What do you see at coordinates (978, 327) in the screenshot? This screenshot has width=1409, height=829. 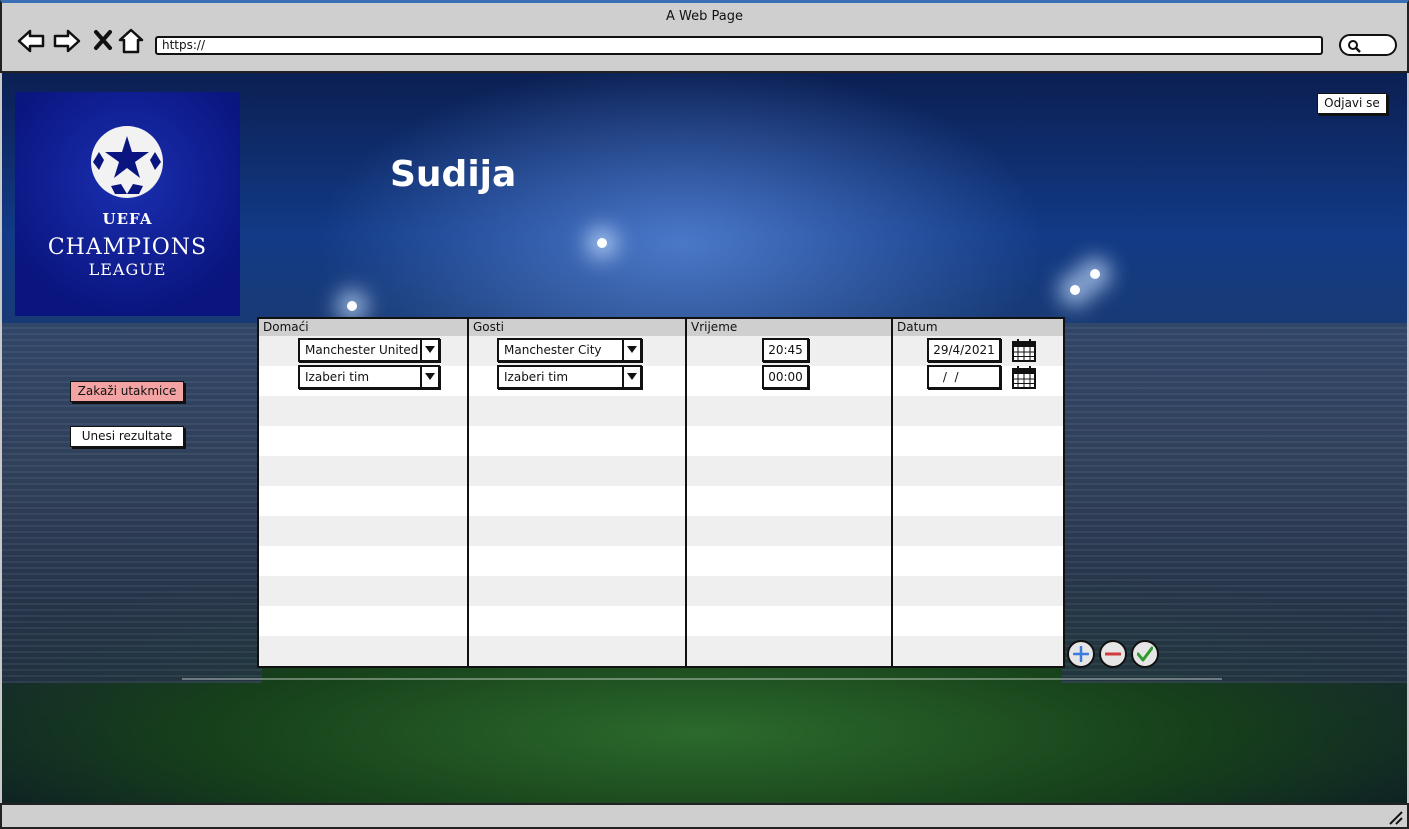 I see `column-header-date: Datum` at bounding box center [978, 327].